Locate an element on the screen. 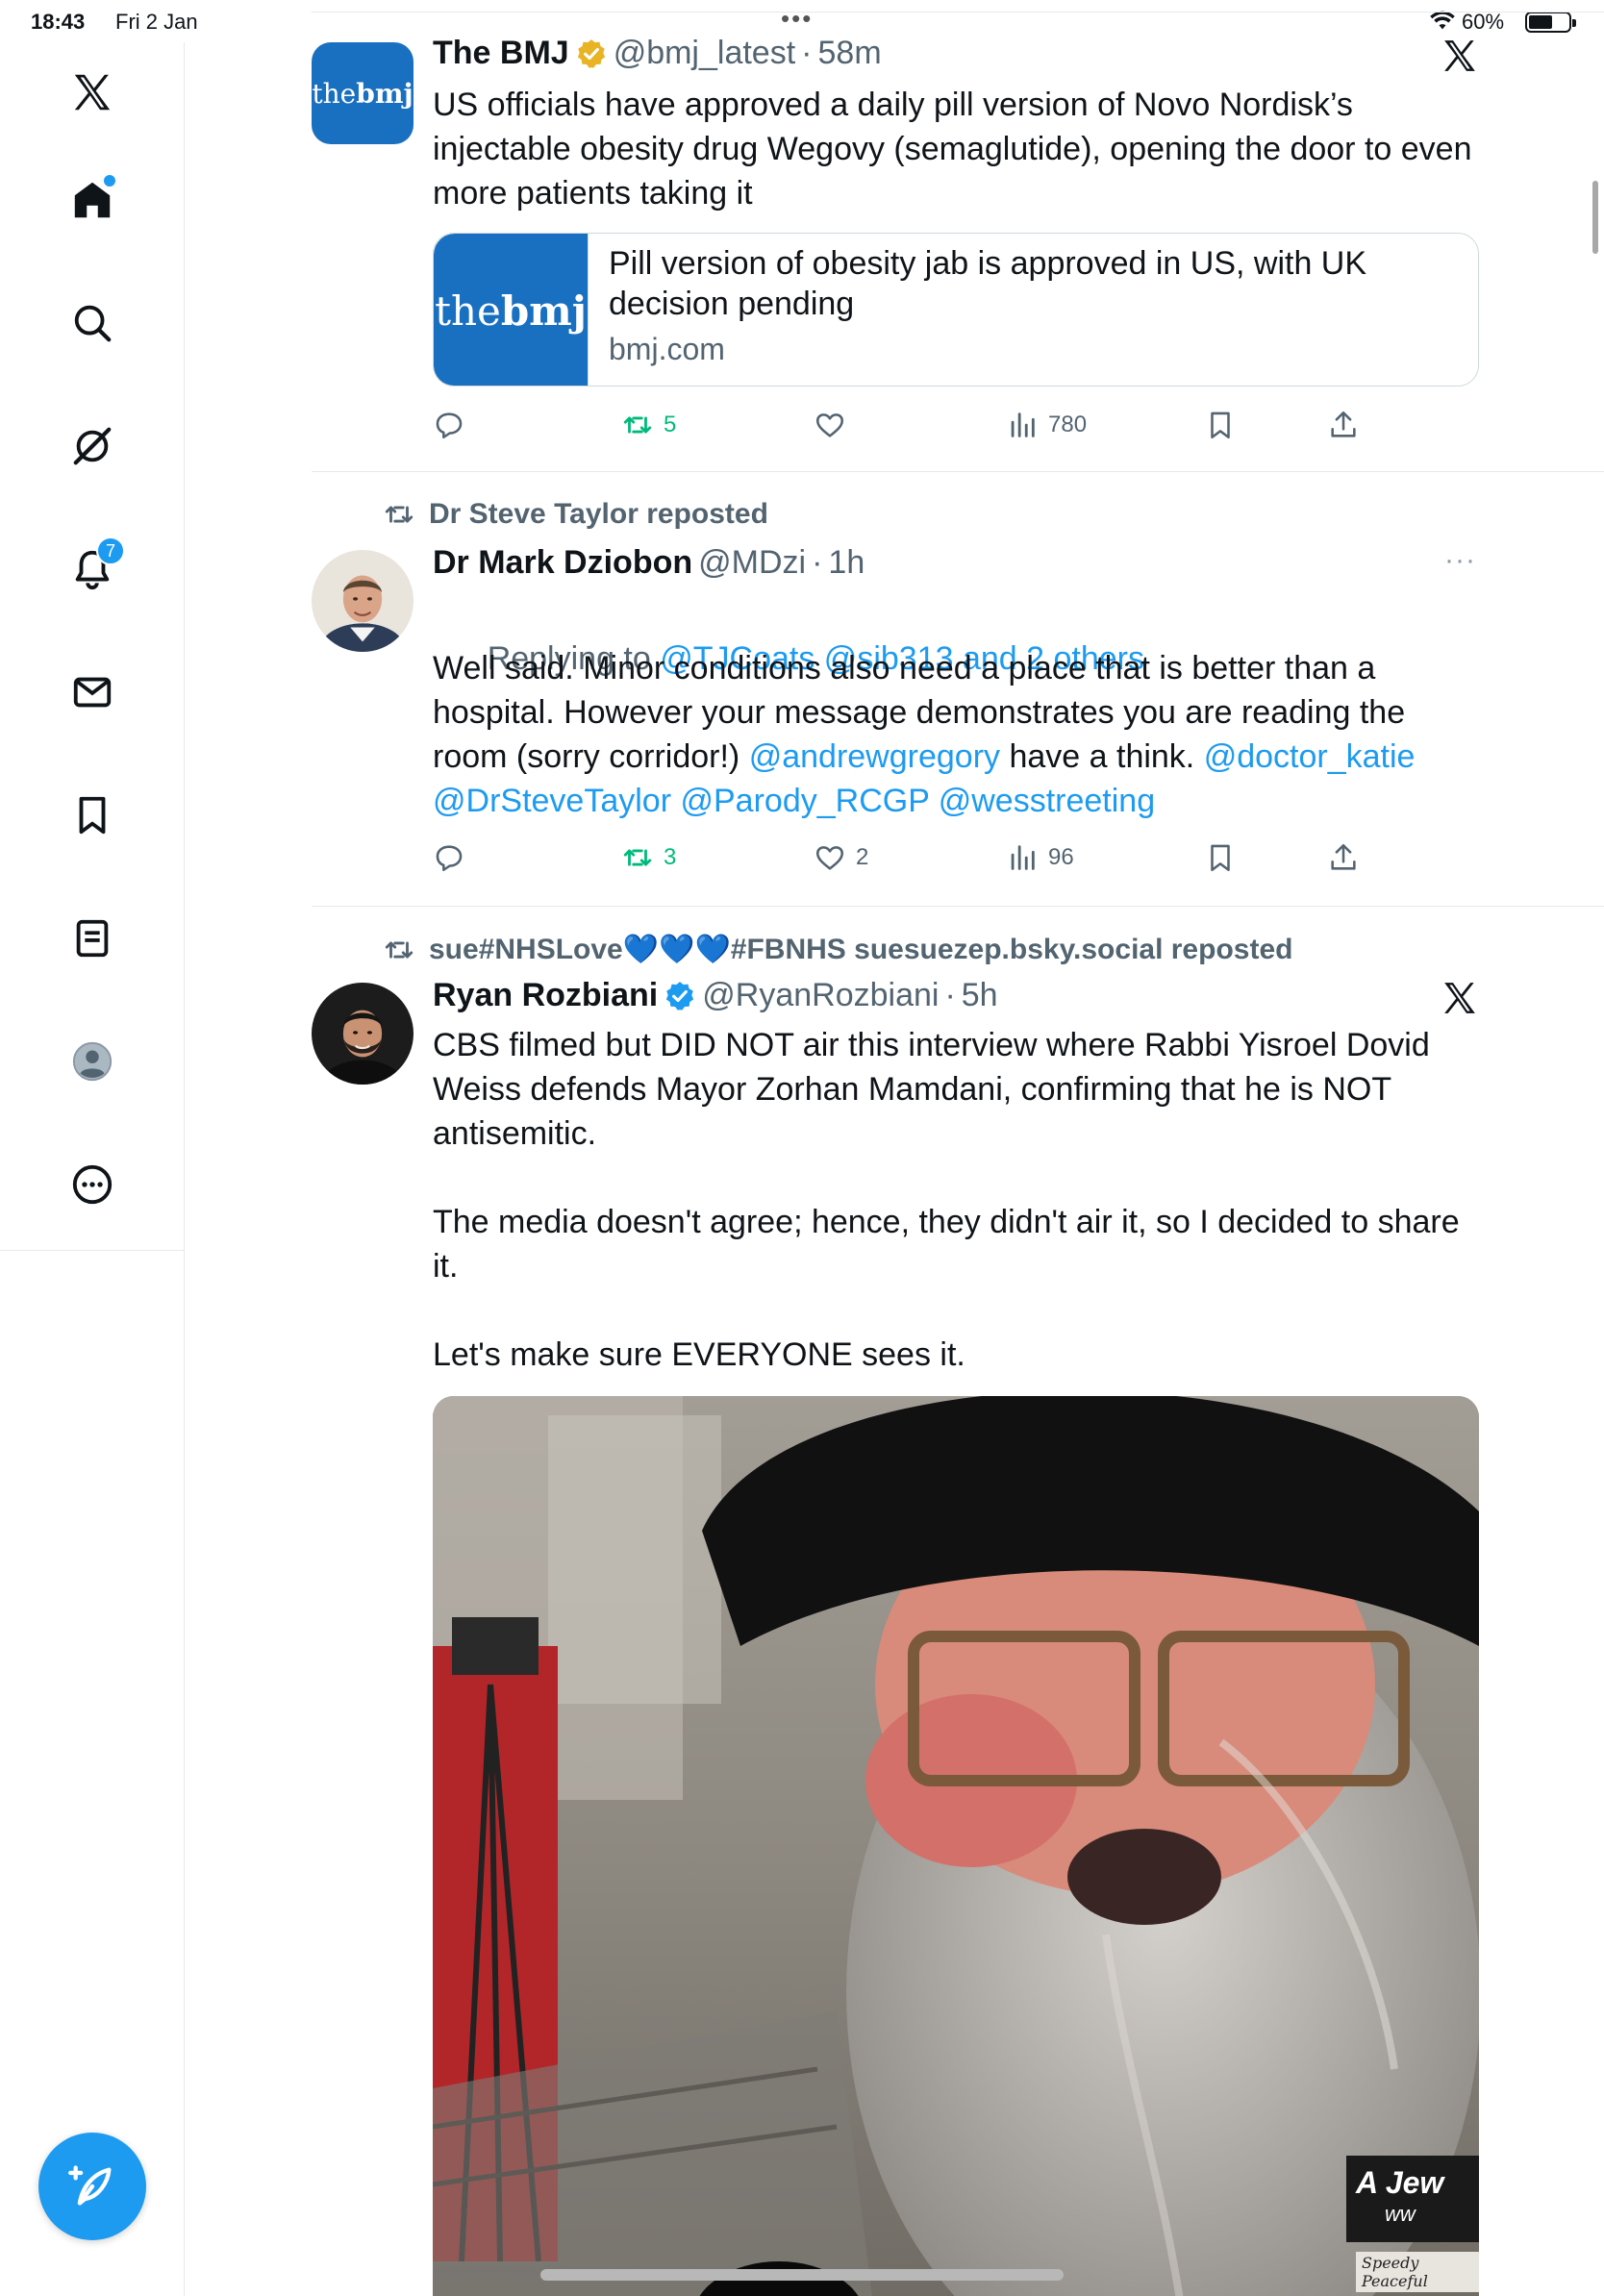  repost-button: 3 is located at coordinates (648, 857).